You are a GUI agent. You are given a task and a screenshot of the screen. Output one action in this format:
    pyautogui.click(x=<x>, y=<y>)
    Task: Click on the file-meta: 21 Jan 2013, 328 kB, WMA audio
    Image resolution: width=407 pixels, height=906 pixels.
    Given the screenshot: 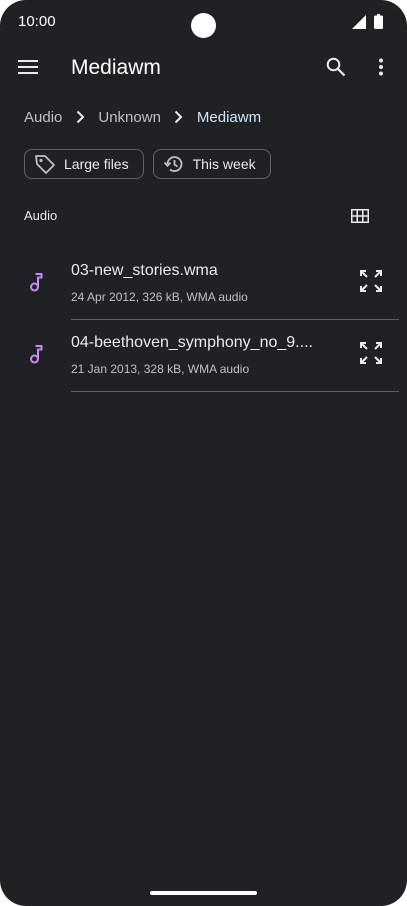 What is the action you would take?
    pyautogui.click(x=160, y=369)
    